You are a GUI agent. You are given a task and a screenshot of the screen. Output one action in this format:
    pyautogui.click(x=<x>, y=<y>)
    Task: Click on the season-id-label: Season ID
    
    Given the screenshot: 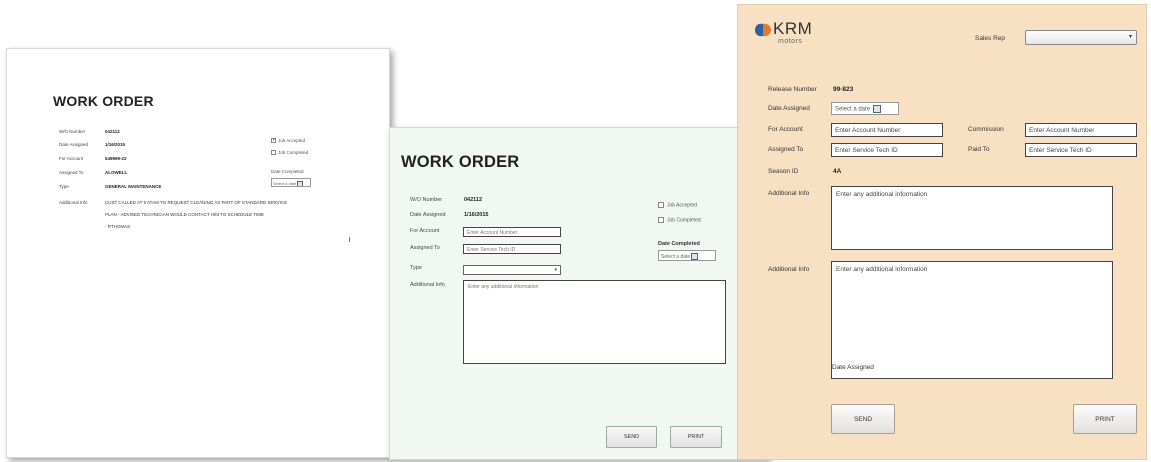 What is the action you would take?
    pyautogui.click(x=783, y=171)
    